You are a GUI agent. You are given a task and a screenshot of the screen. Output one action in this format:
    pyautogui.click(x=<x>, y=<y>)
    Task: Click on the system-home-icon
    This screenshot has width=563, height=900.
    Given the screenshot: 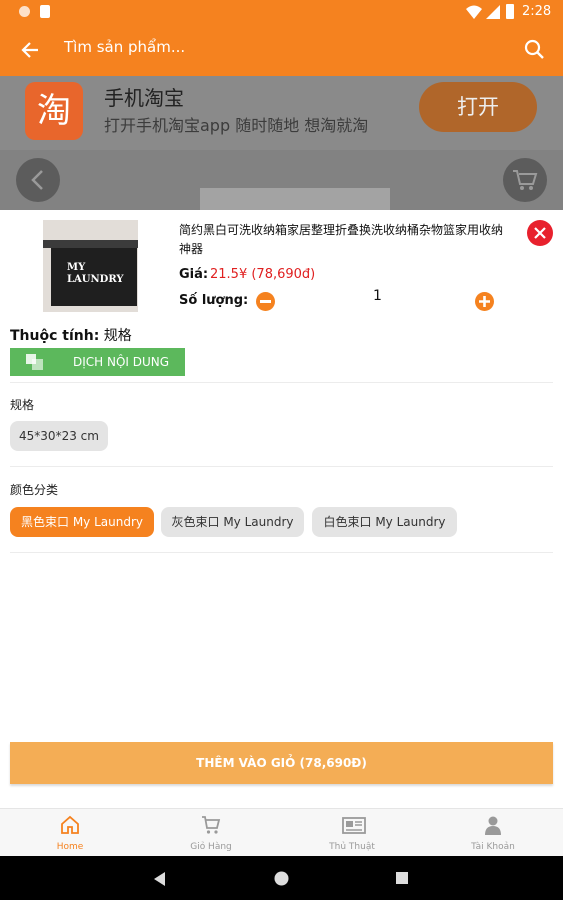 What is the action you would take?
    pyautogui.click(x=281, y=878)
    